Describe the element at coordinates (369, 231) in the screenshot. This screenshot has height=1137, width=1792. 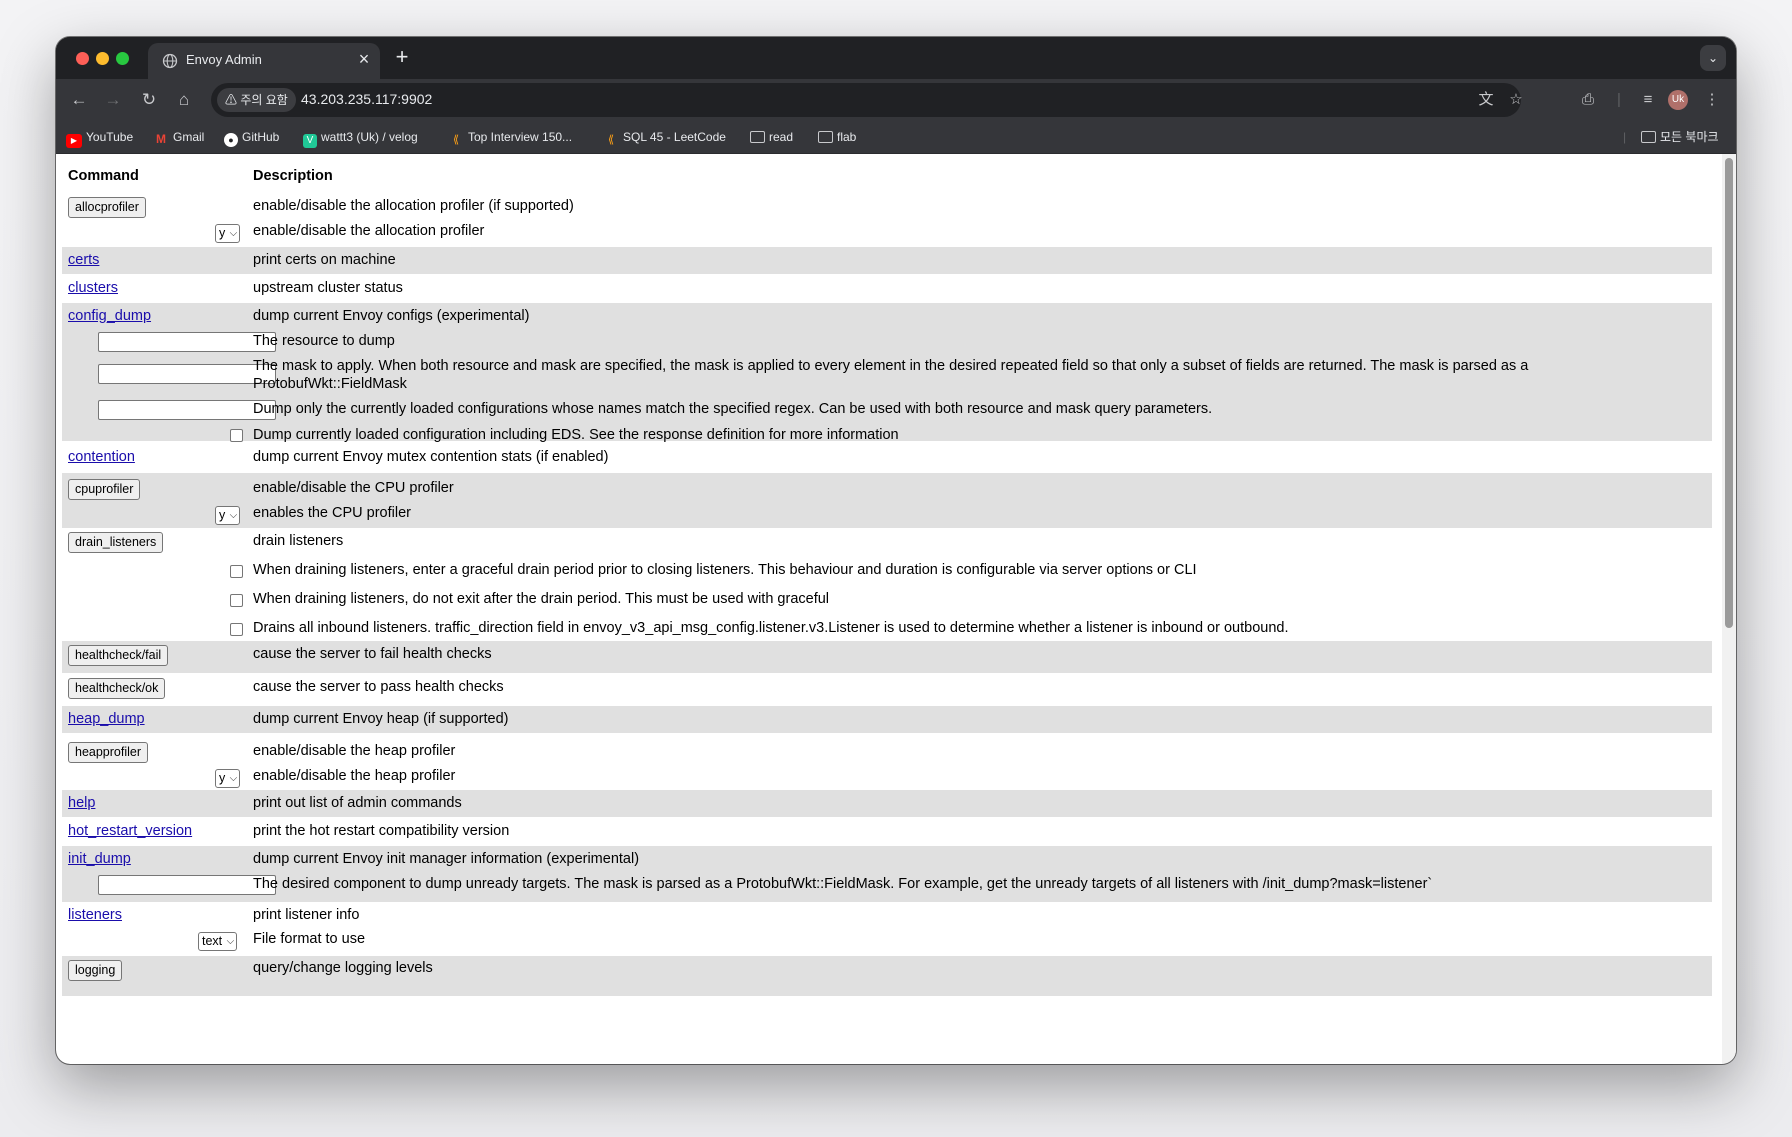
I see `allocprofiler-param-description: enable/disable the allocation profiler` at that location.